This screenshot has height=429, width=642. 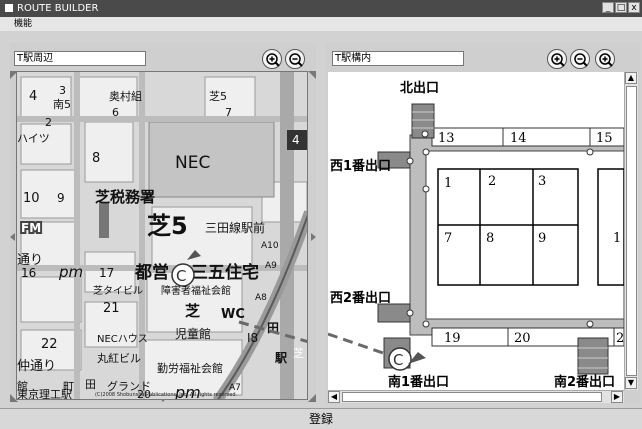 I want to click on map-label: pm, so click(x=70, y=272).